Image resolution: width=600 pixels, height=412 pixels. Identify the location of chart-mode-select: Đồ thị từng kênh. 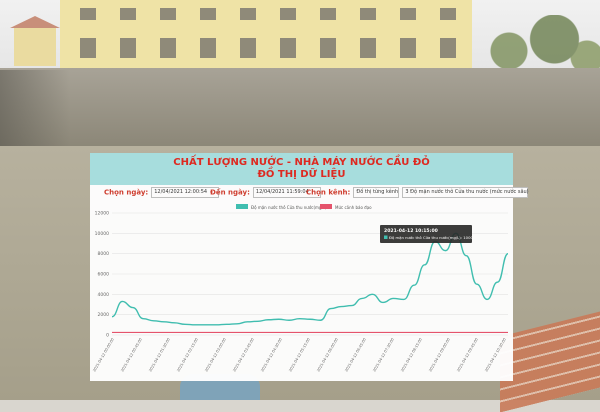
(376, 192).